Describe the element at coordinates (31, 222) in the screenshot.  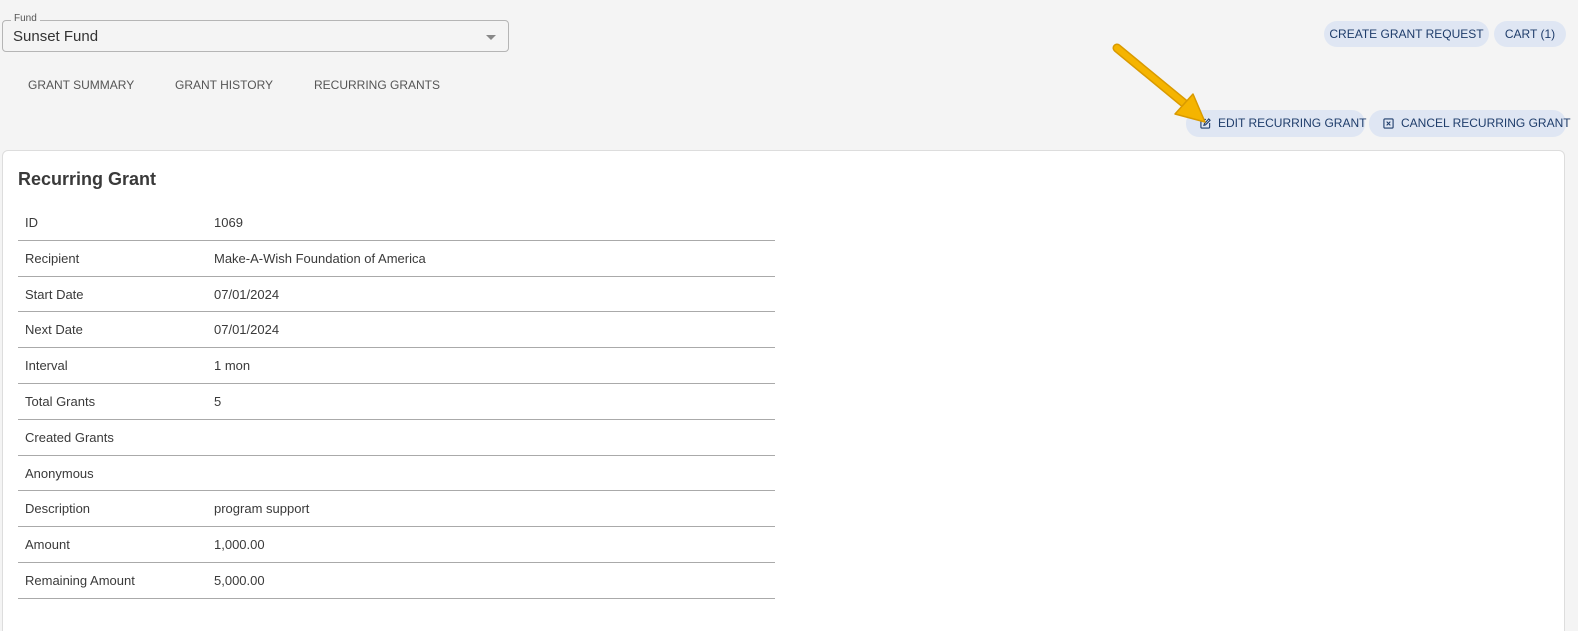
I see `detail-label: ID` at that location.